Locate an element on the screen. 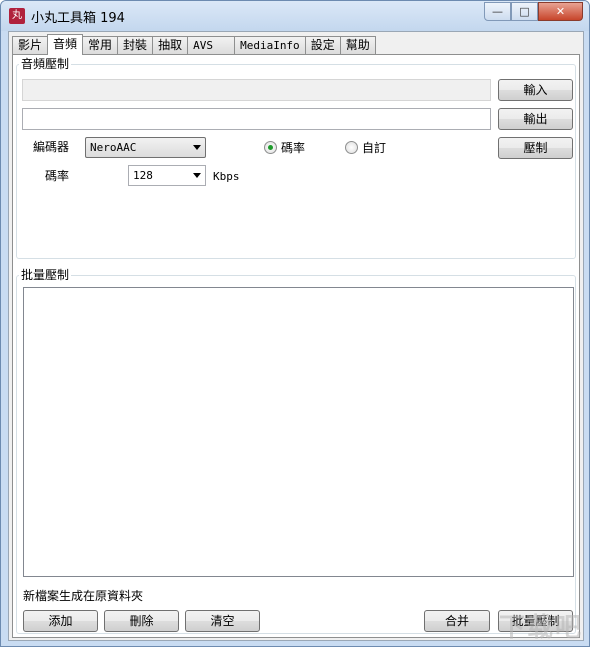 The width and height of the screenshot is (590, 647). app-logo-icon: 丸 is located at coordinates (17, 16).